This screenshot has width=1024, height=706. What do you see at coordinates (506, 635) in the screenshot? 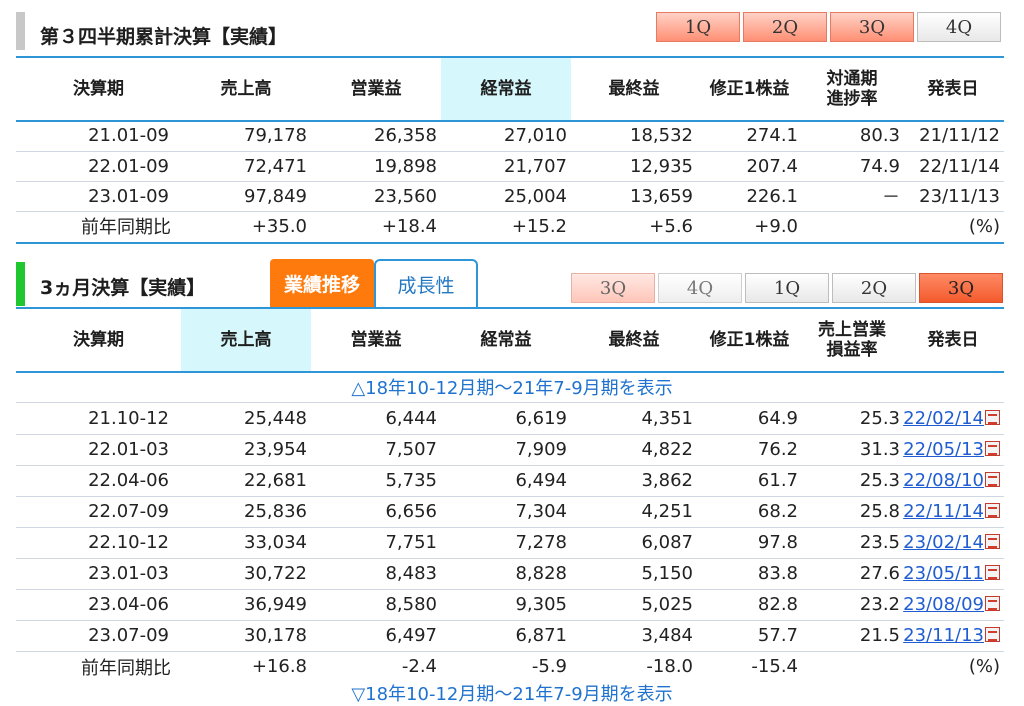
I see `table-cell: 6,871` at bounding box center [506, 635].